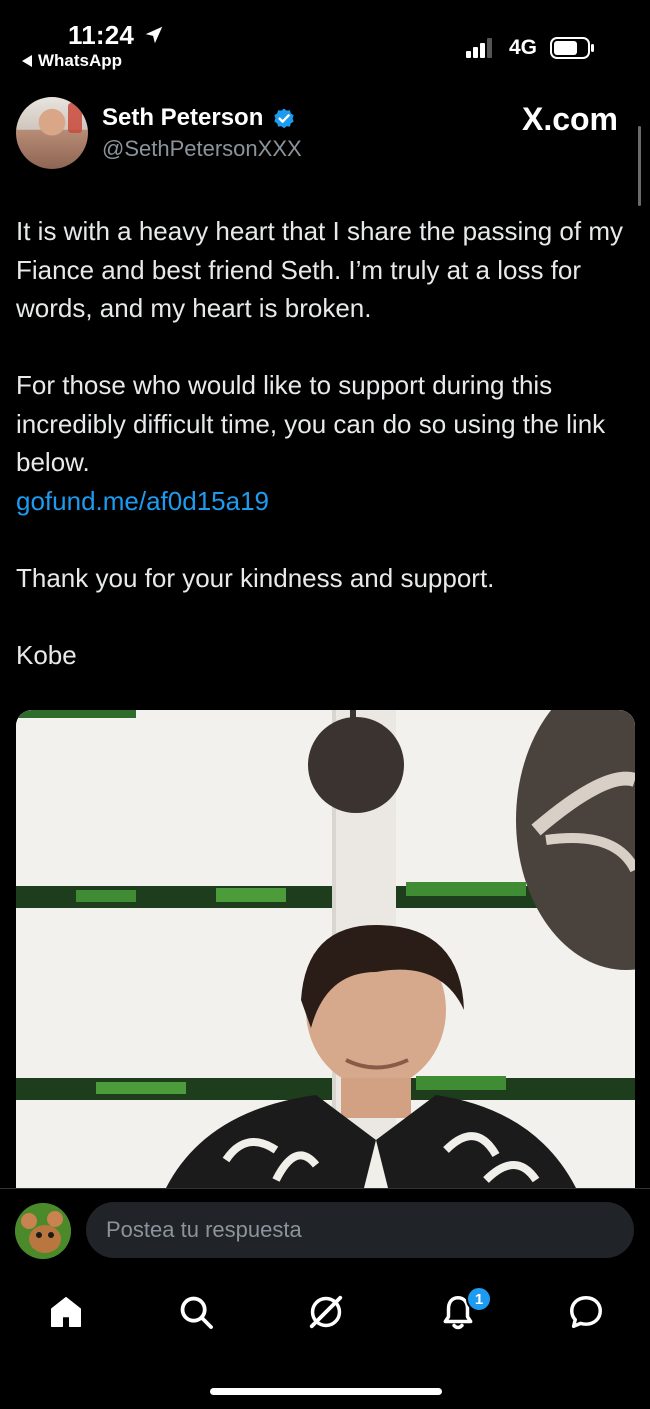 This screenshot has width=650, height=1409. Describe the element at coordinates (572, 48) in the screenshot. I see `battery-icon` at that location.